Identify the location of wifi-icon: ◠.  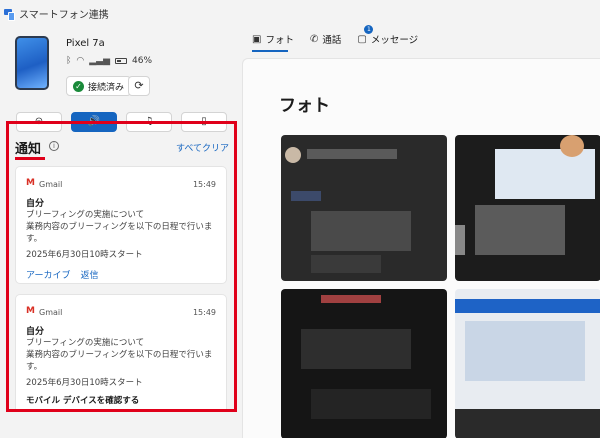
(80, 61).